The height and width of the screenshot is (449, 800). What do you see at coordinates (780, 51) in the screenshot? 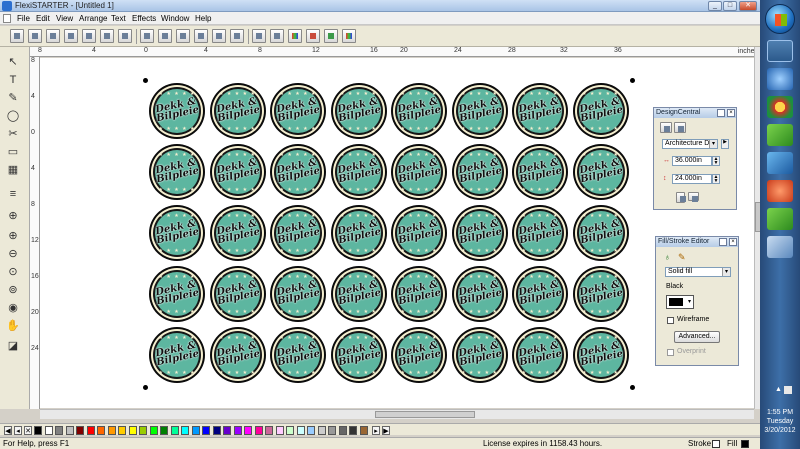
I see `taskbar-flexi-icon` at bounding box center [780, 51].